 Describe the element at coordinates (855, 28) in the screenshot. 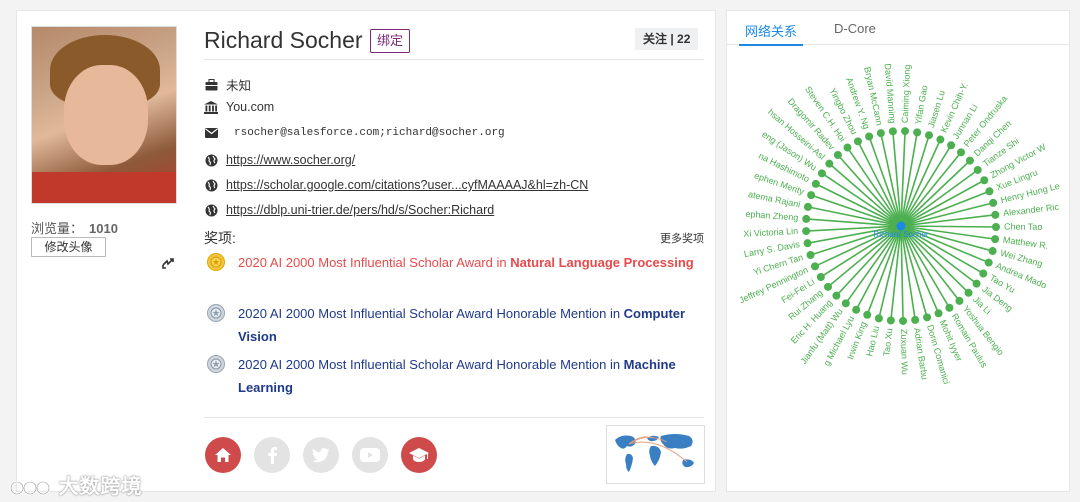

I see `tab-dcore: D-Core` at that location.